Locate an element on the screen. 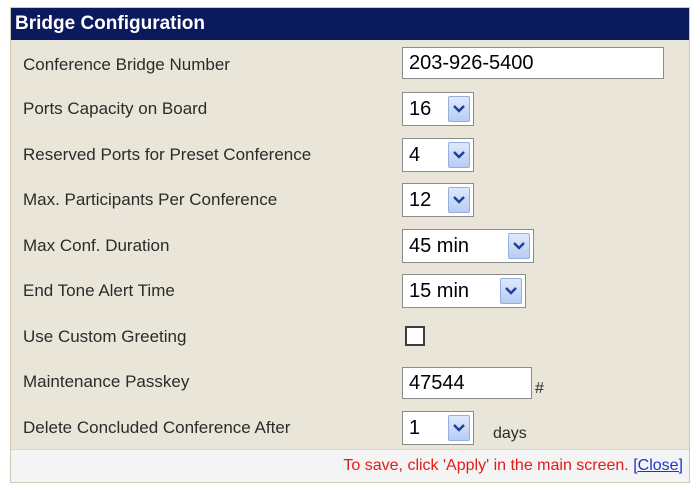  close-link: [Close] is located at coordinates (658, 465).